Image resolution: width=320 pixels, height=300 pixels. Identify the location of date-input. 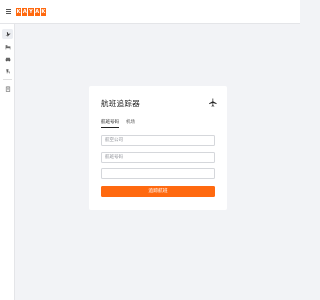
(158, 173).